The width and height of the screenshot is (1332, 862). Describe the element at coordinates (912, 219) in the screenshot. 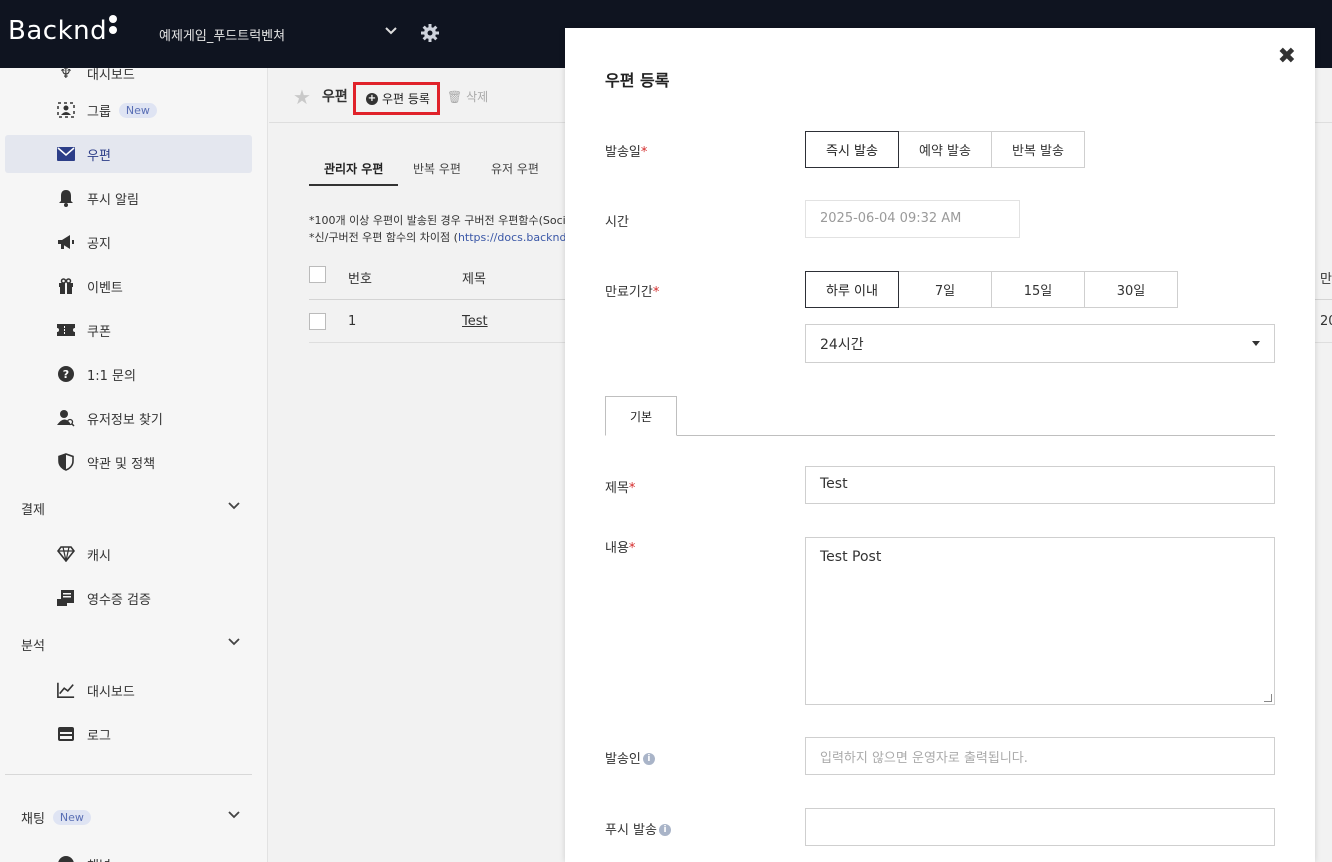

I see `time-field: 2025-06-04 09:32 AM` at that location.